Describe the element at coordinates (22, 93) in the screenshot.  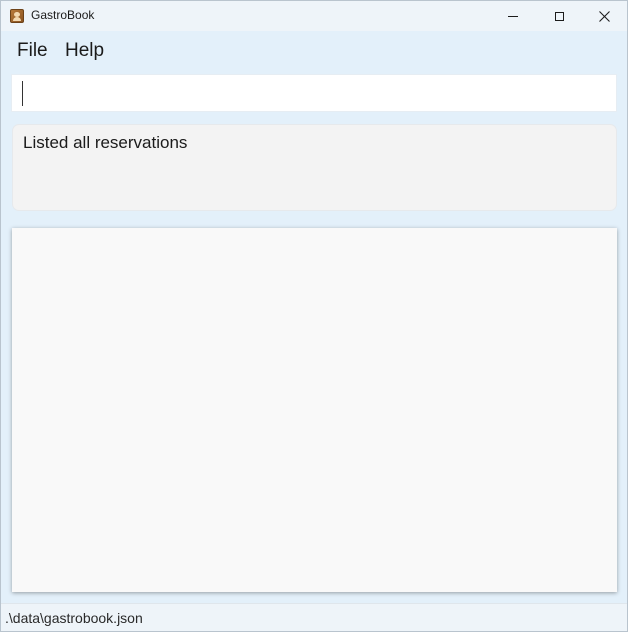
I see `text-caret` at that location.